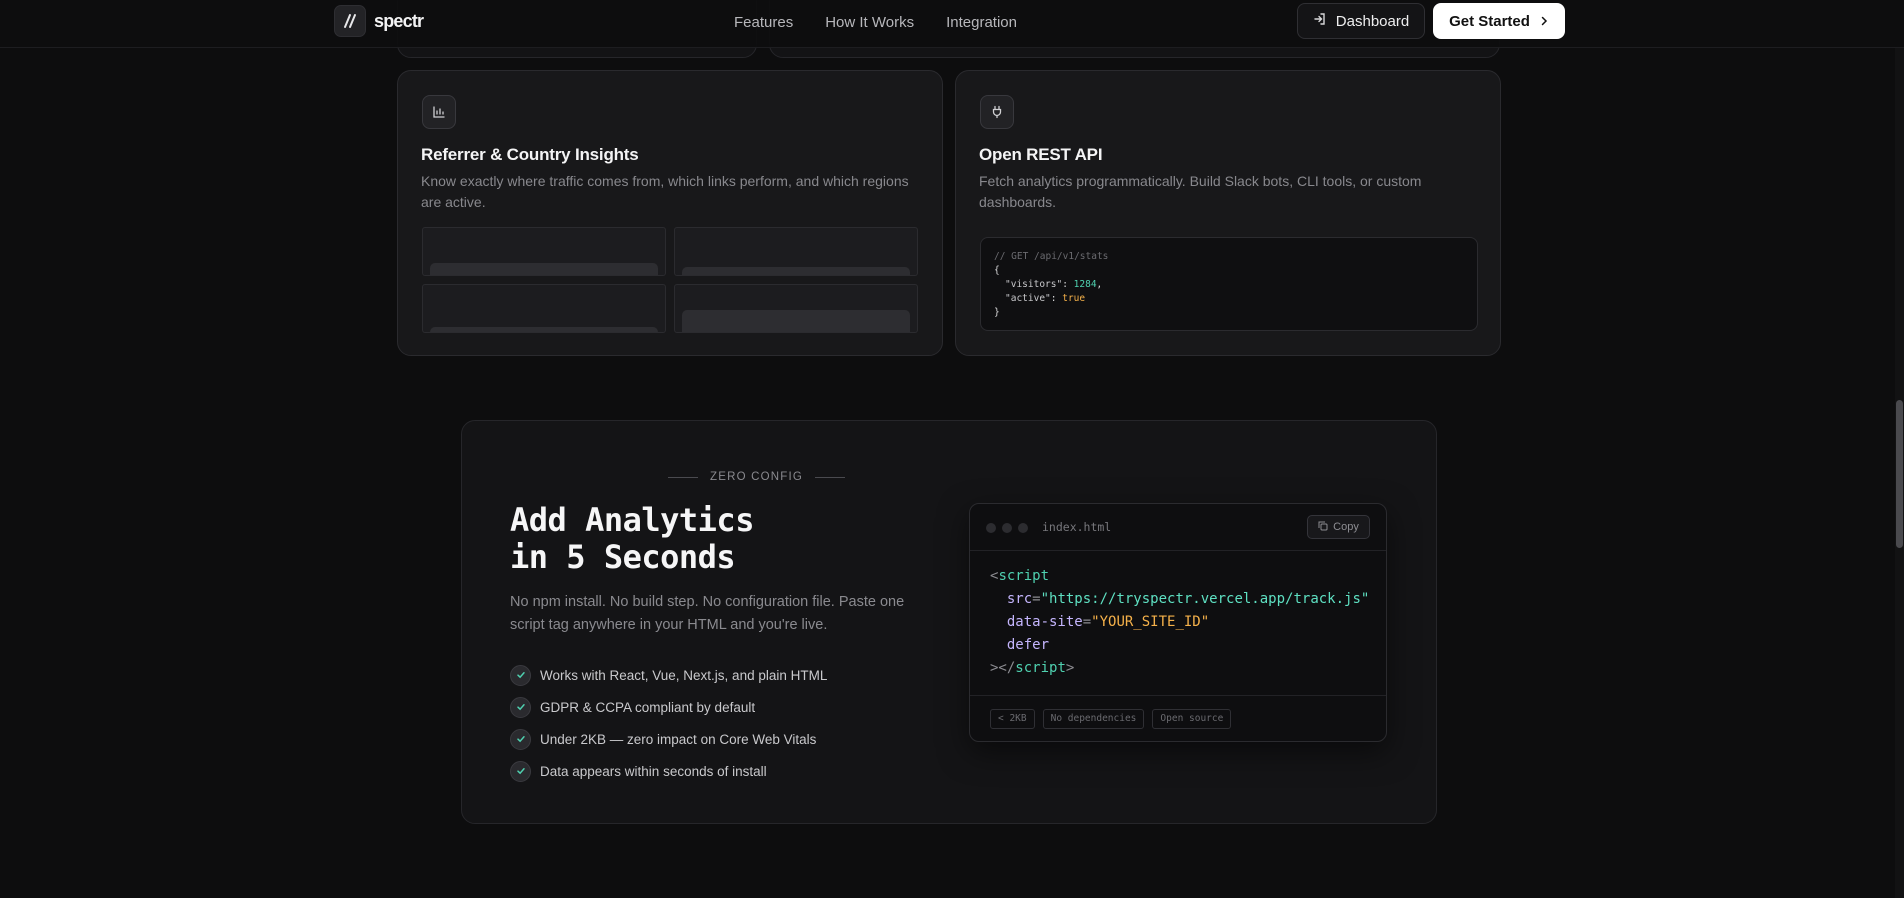 This screenshot has width=1904, height=898. What do you see at coordinates (997, 270) in the screenshot?
I see `code-brace-open: {` at bounding box center [997, 270].